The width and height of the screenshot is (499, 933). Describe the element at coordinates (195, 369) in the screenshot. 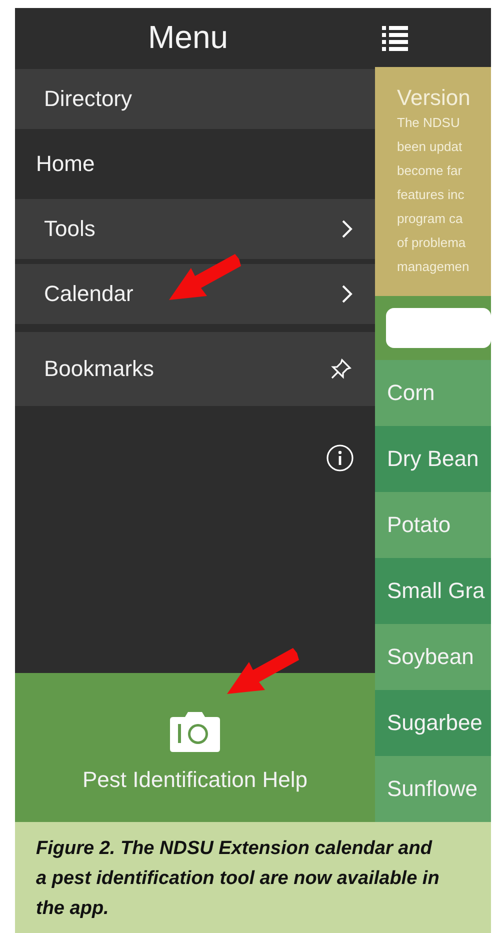

I see `menu-item: Bookmarks` at that location.